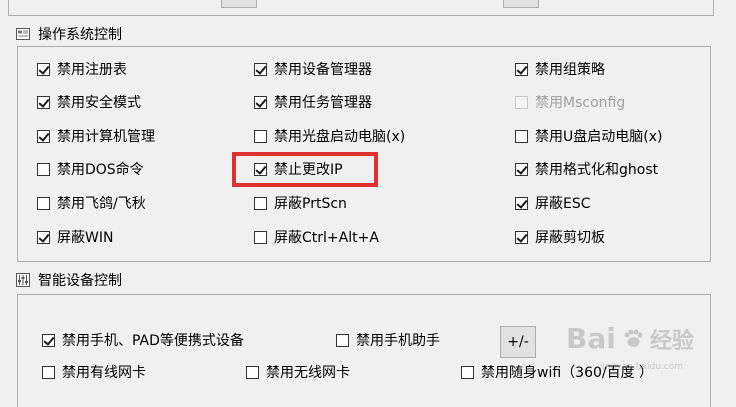  What do you see at coordinates (104, 373) in the screenshot?
I see `checkbox-label: 禁用有线网卡` at bounding box center [104, 373].